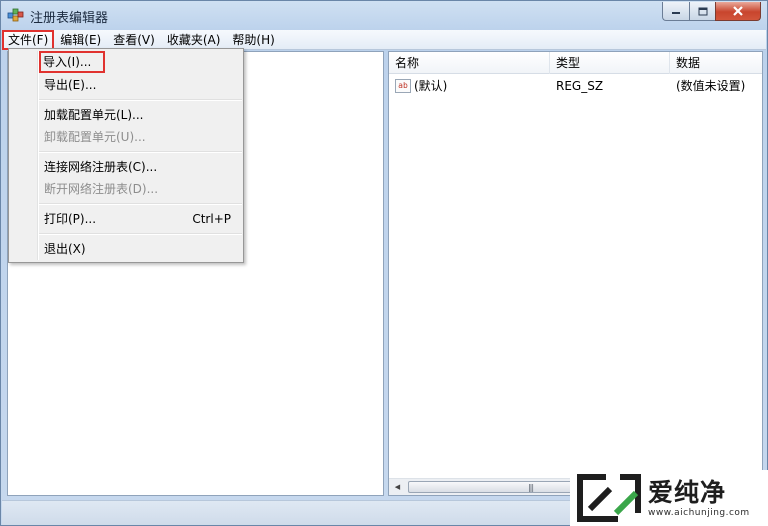 This screenshot has width=768, height=526. I want to click on list-row: ab (默认) REG_SZ (数值未设置), so click(575, 86).